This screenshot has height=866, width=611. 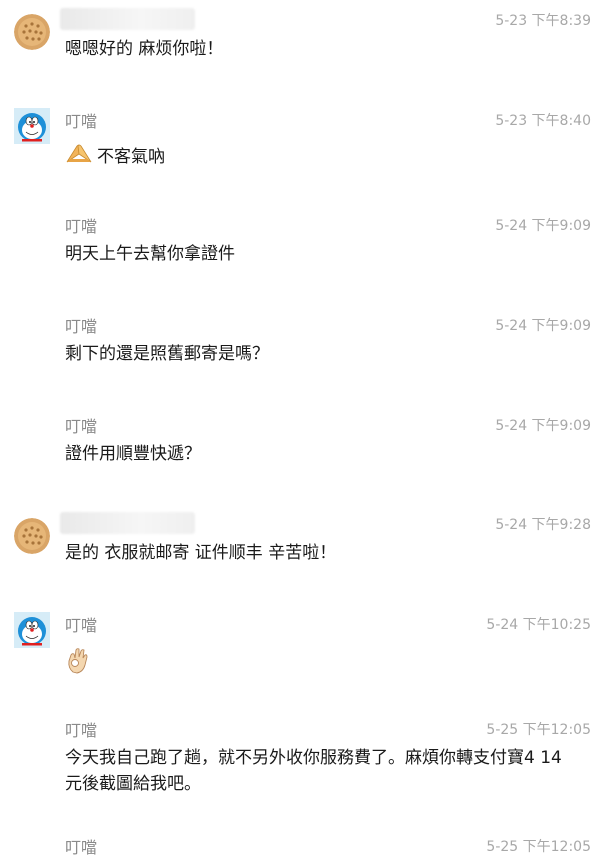 What do you see at coordinates (79, 157) in the screenshot?
I see `praying-hands-emoji-icon` at bounding box center [79, 157].